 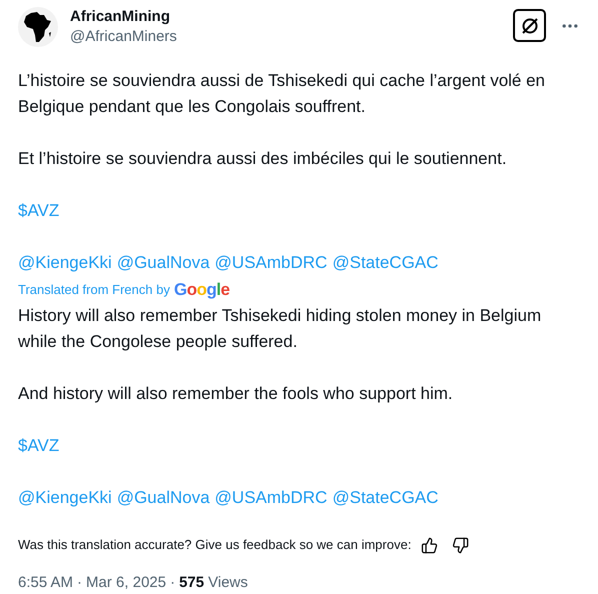 What do you see at coordinates (46, 583) in the screenshot?
I see `post-time: 6:55 AM` at bounding box center [46, 583].